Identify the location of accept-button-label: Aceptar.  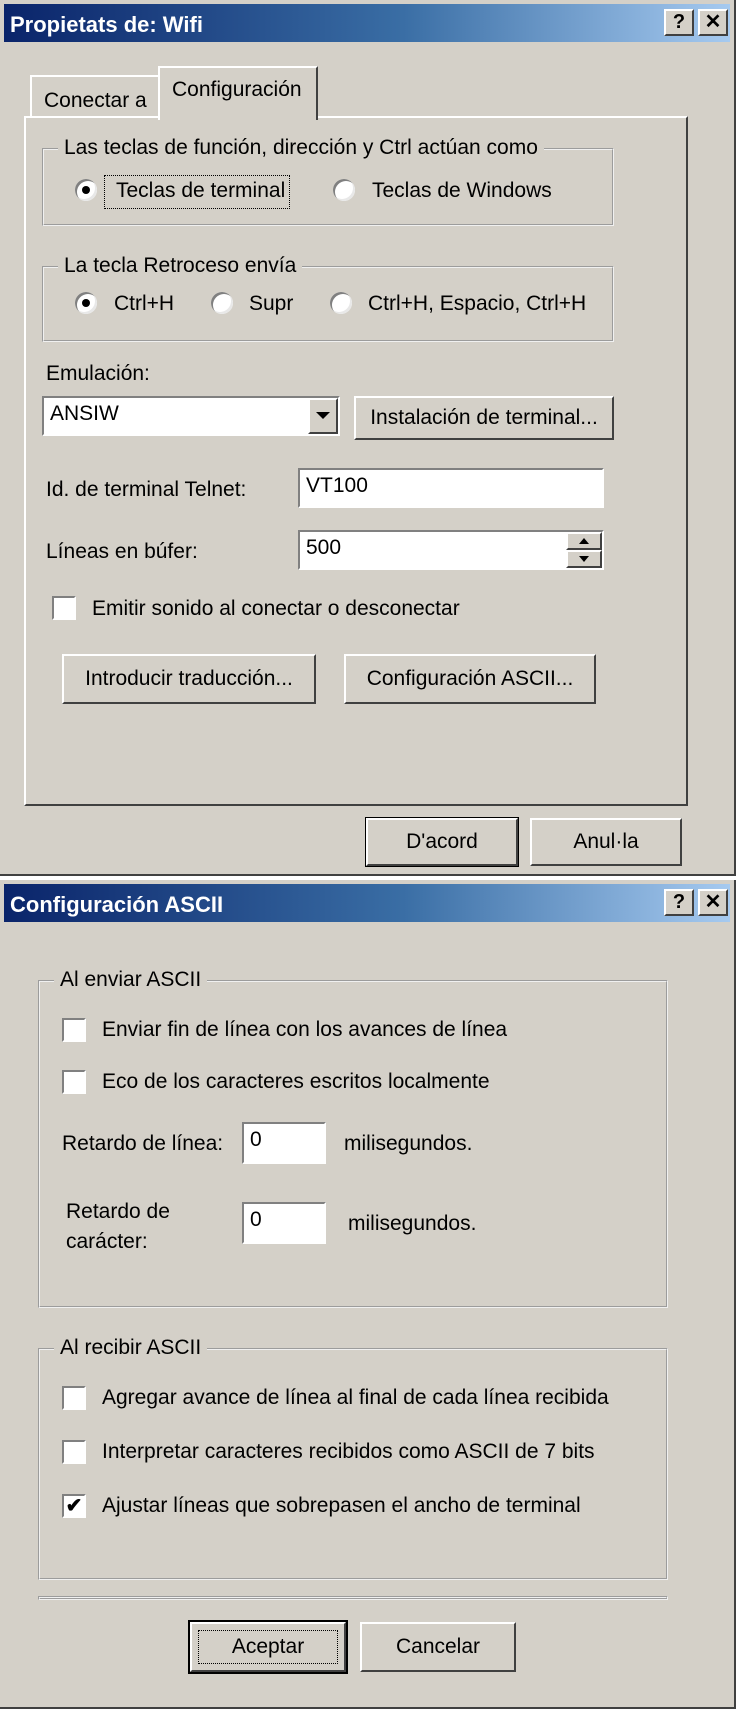
(268, 1646).